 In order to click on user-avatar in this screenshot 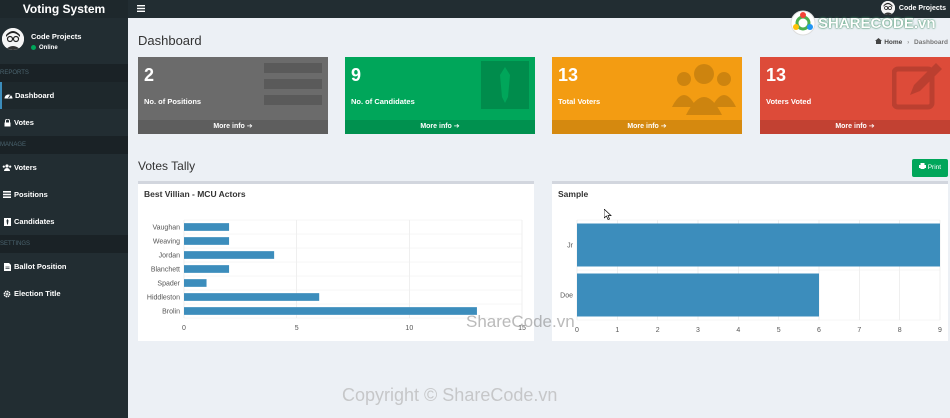, I will do `click(13, 39)`.